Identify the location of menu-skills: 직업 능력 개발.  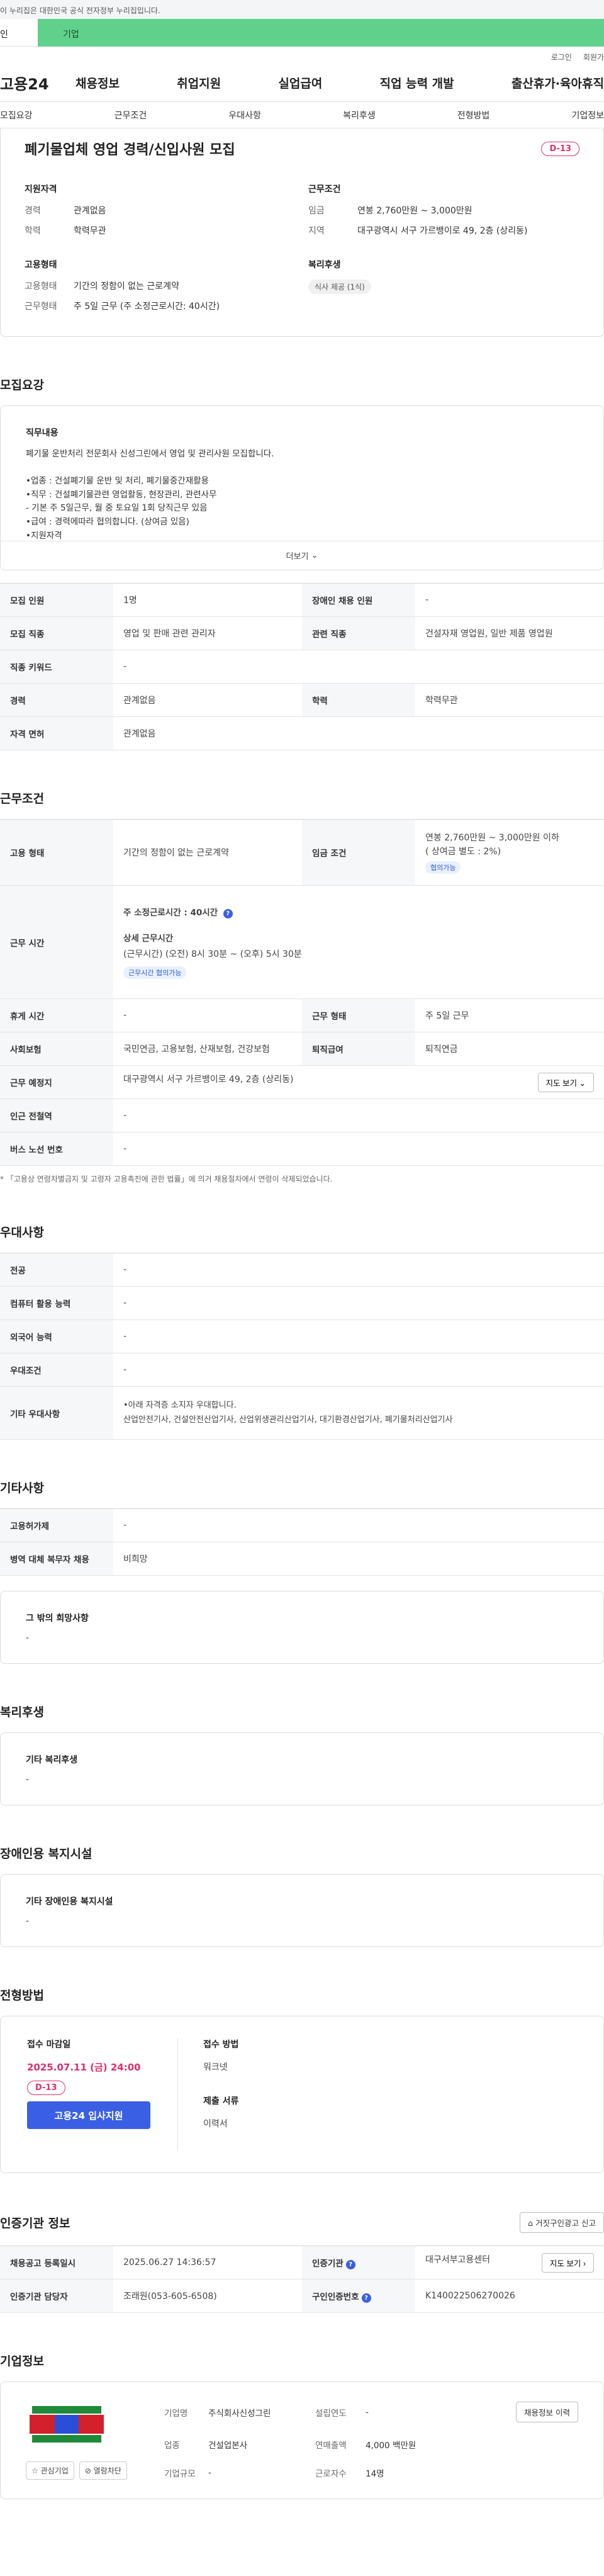
(417, 82).